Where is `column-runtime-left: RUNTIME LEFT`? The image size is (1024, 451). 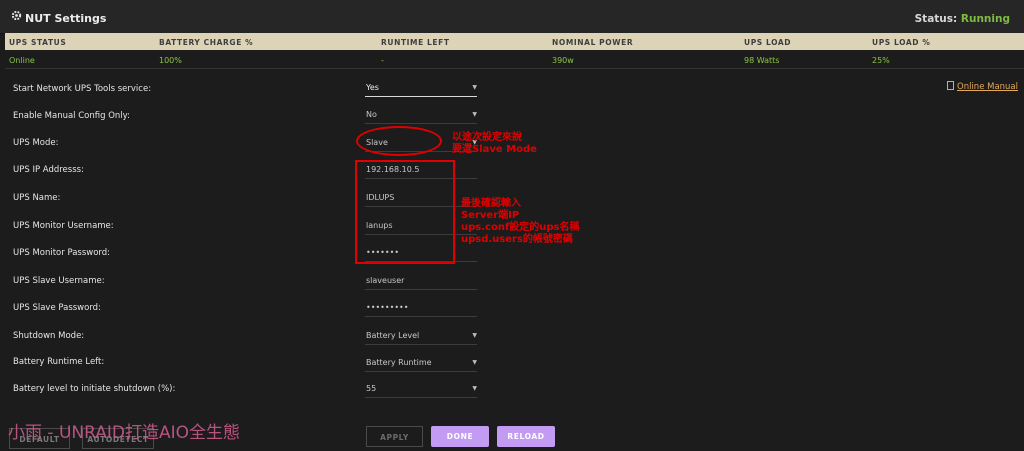 column-runtime-left: RUNTIME LEFT is located at coordinates (415, 42).